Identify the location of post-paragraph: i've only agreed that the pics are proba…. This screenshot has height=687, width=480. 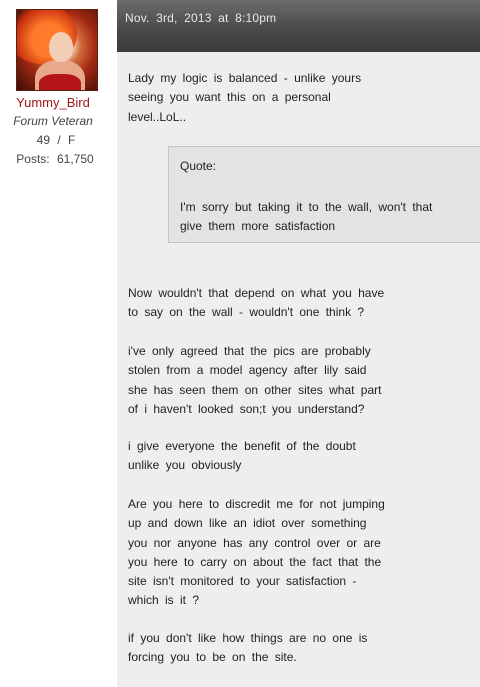
(255, 380).